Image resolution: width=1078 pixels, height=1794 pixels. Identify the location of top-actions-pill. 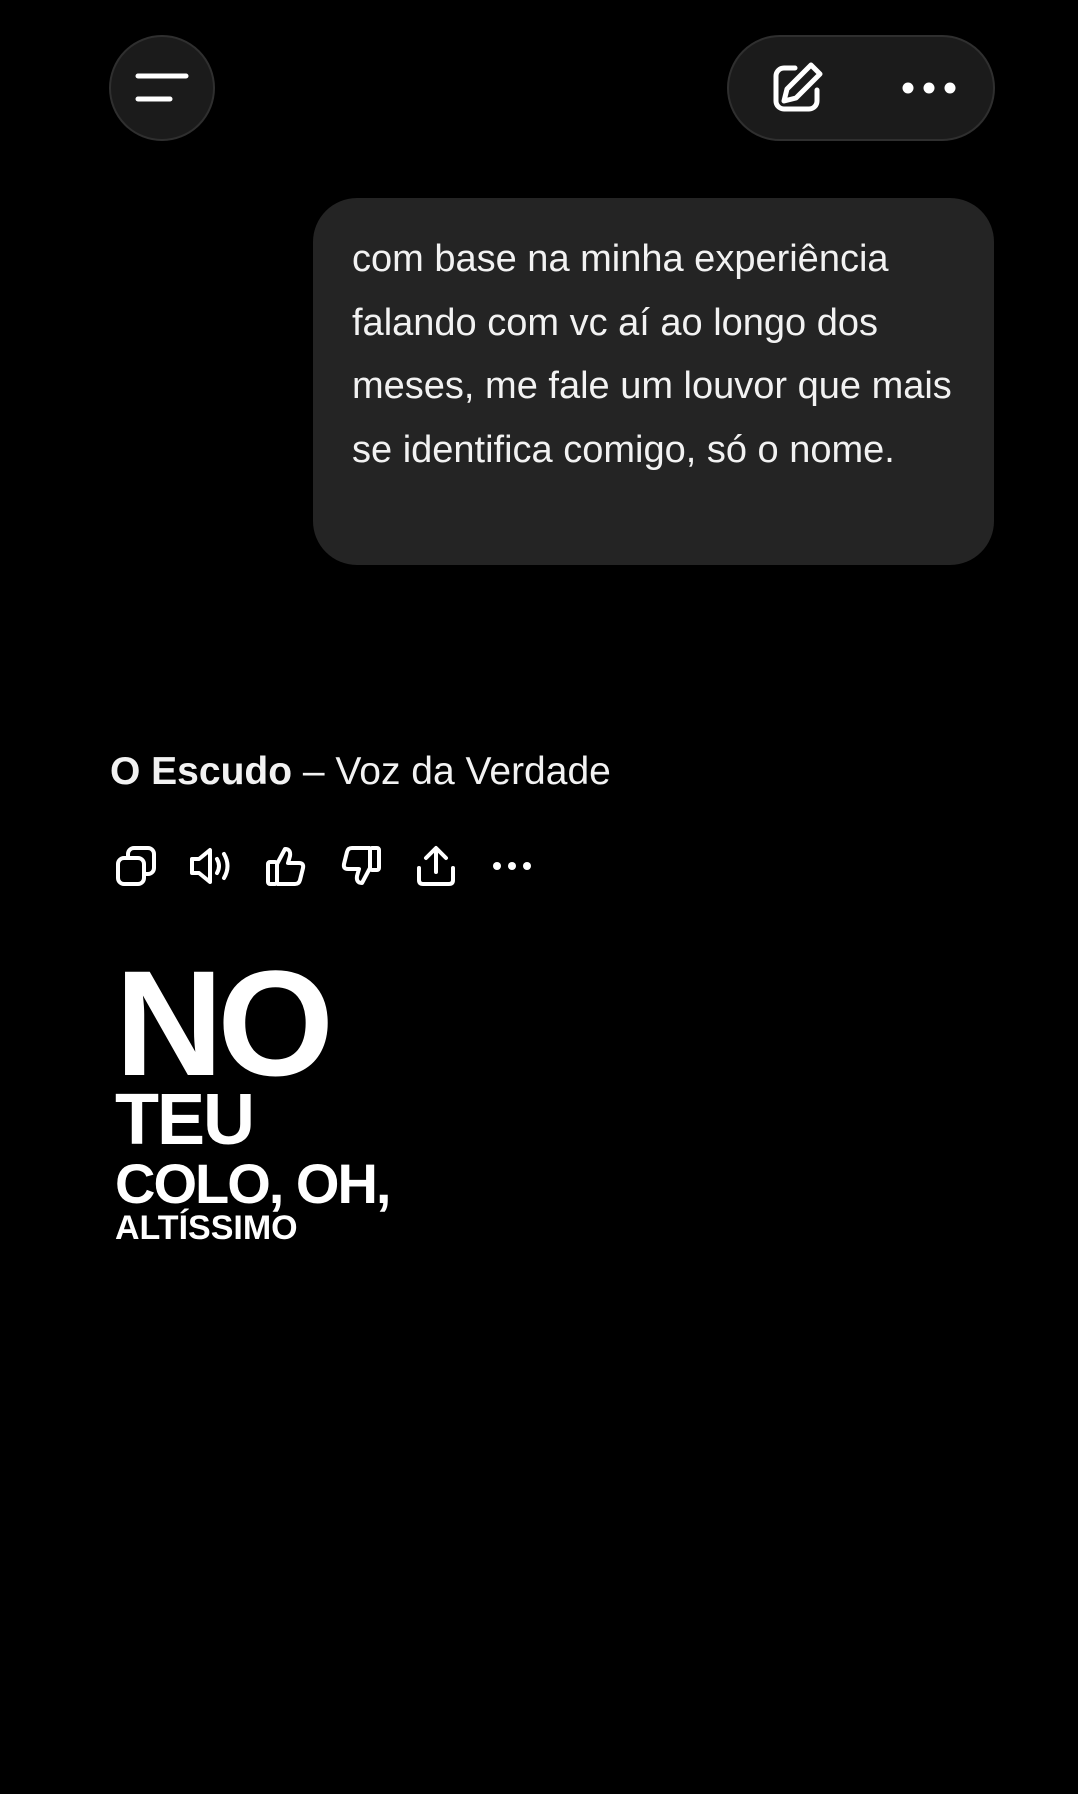
(861, 88).